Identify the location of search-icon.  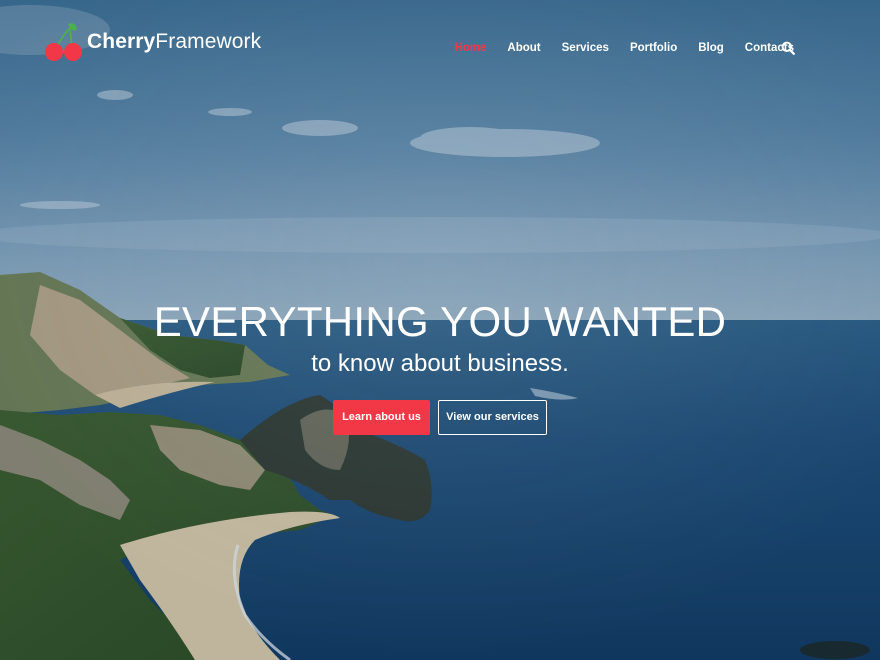
(788, 48).